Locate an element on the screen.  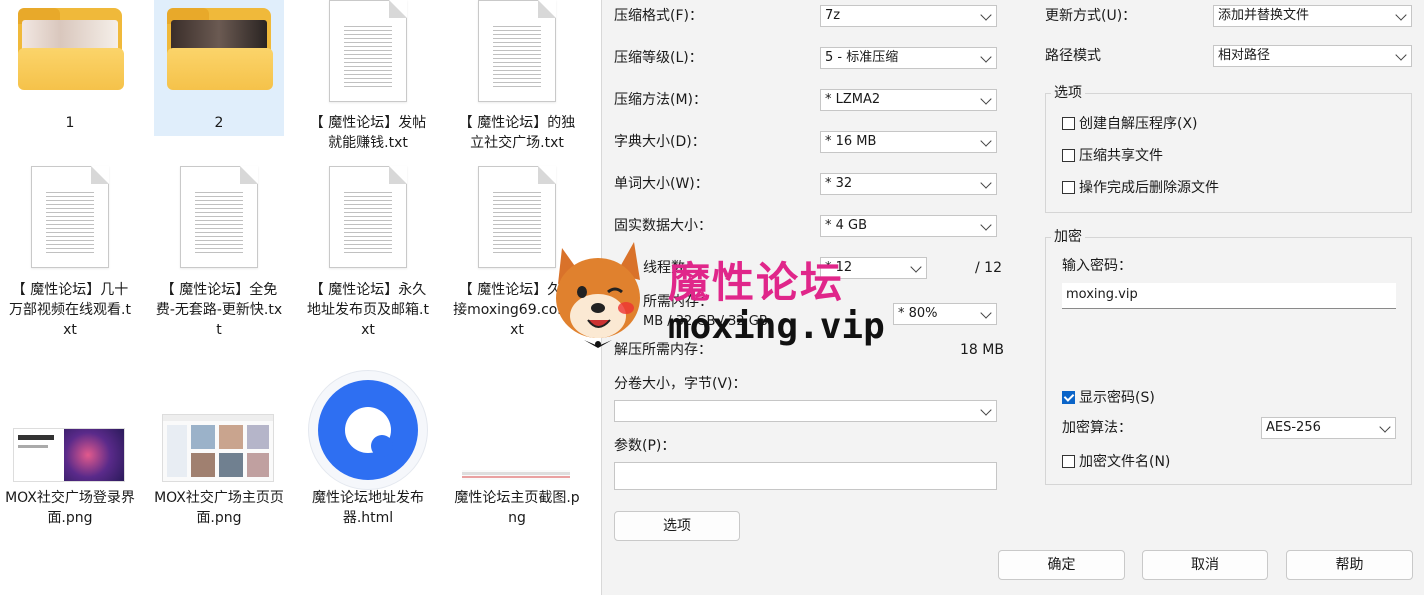
password-input: moxing.vip is located at coordinates (1229, 296).